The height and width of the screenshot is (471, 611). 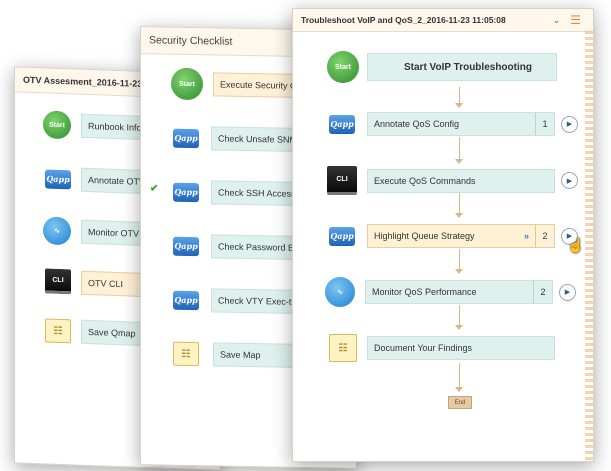 I want to click on step-monitor-qos: ∿ Monitor QoS Performance 2 ▶, so click(x=450, y=292).